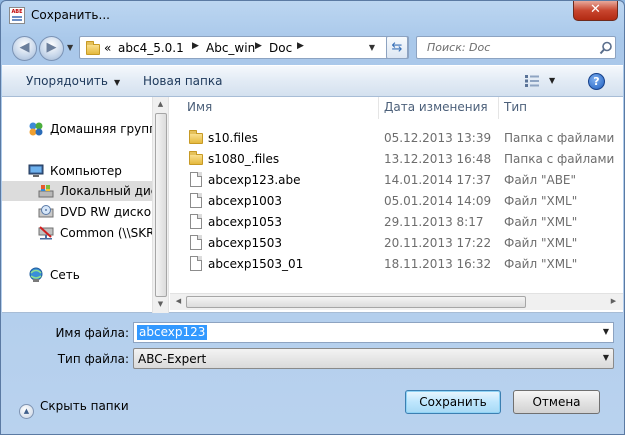  What do you see at coordinates (438, 180) in the screenshot?
I see `file-date: 14.01.2014 17:37` at bounding box center [438, 180].